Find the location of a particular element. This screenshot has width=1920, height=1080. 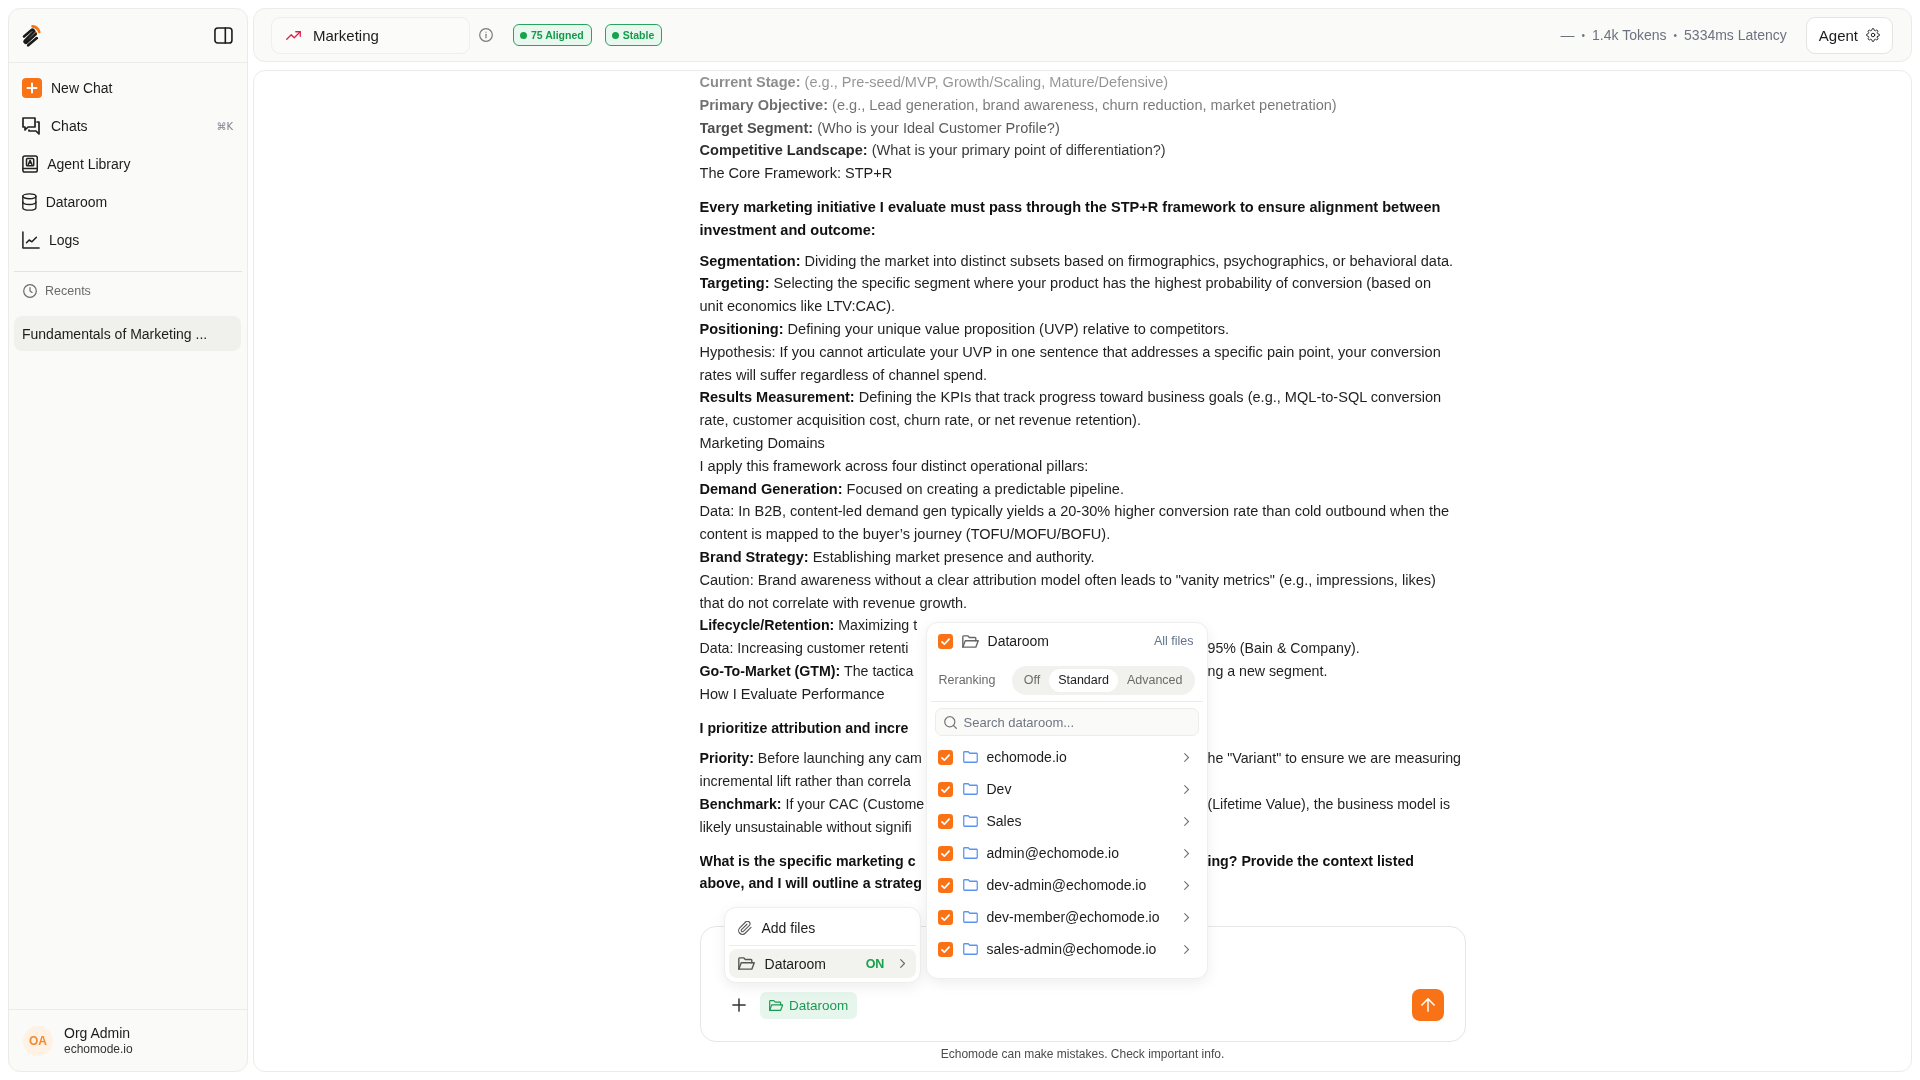

reranking-label: Reranking is located at coordinates (967, 680).